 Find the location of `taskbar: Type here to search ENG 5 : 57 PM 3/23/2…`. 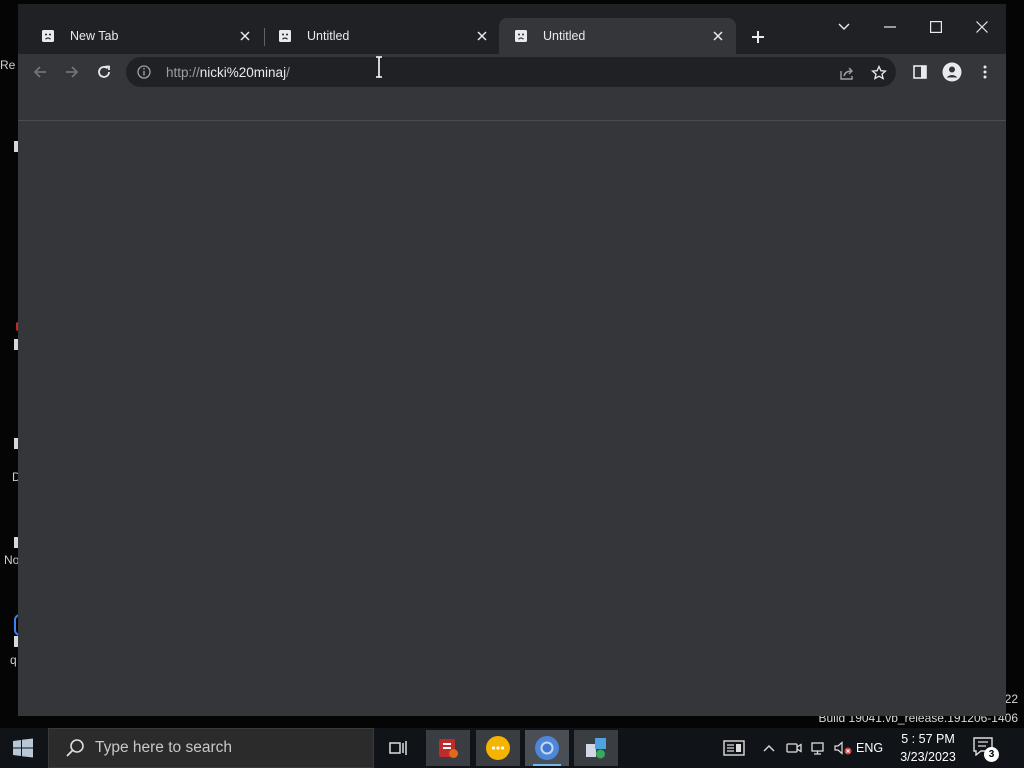

taskbar: Type here to search ENG 5 : 57 PM 3/23/2… is located at coordinates (512, 748).